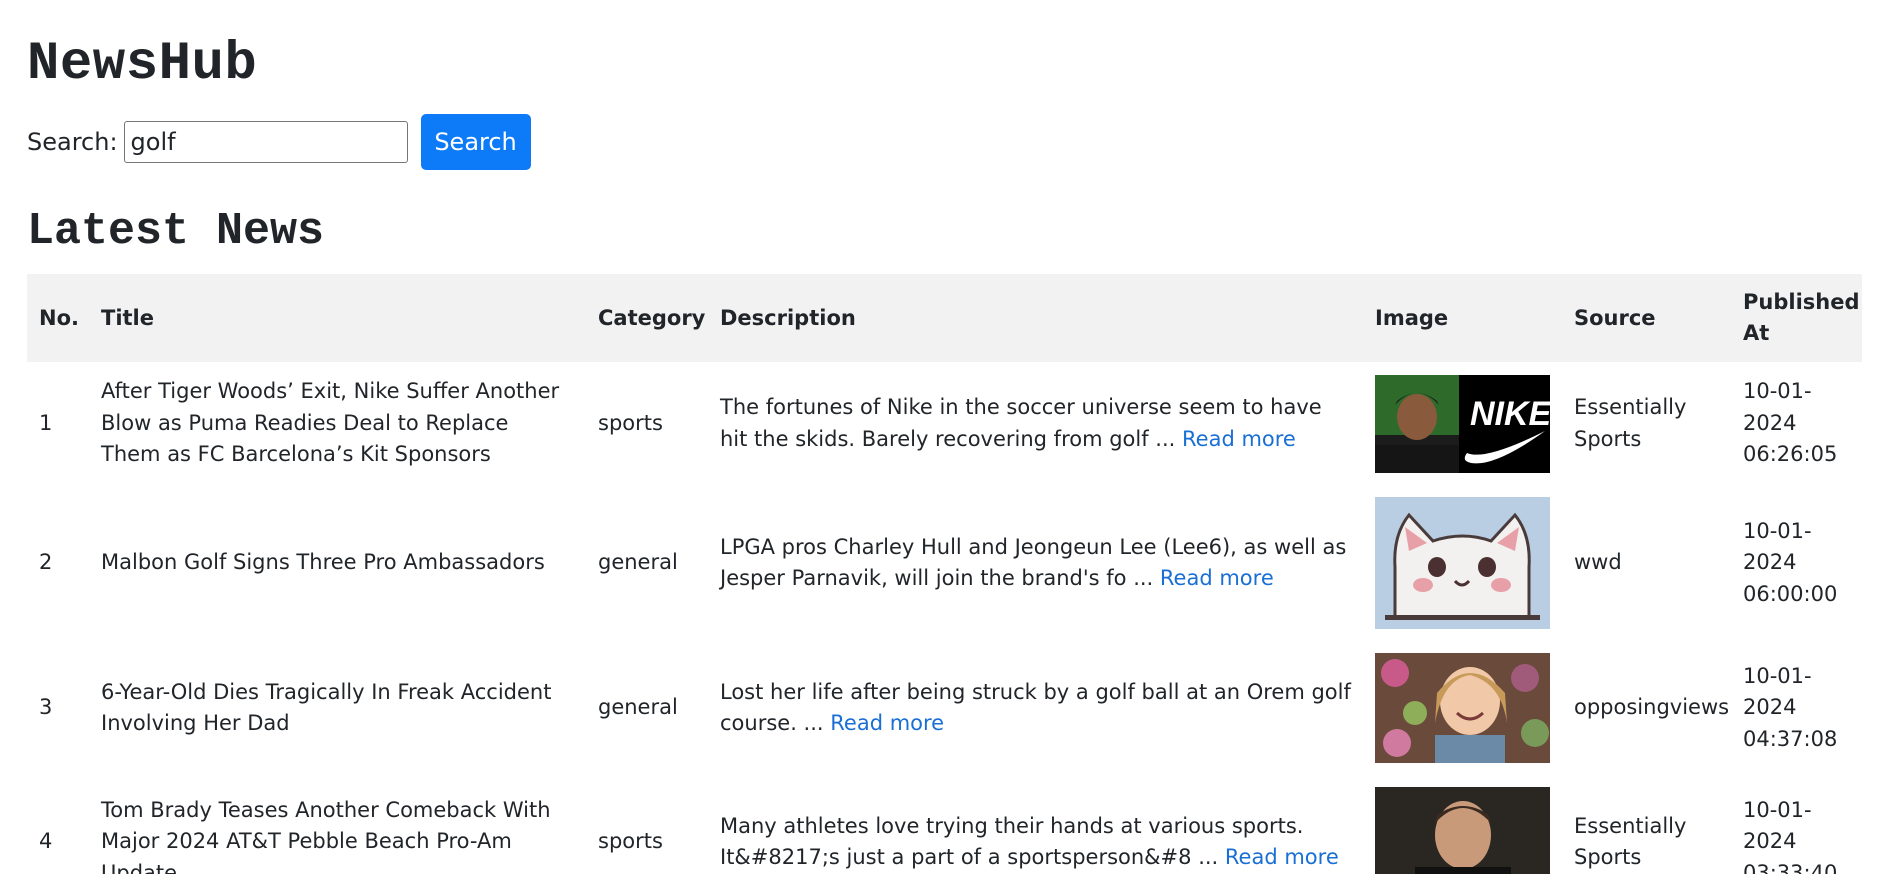 The height and width of the screenshot is (874, 1888). I want to click on search-form: Search, so click(944, 142).